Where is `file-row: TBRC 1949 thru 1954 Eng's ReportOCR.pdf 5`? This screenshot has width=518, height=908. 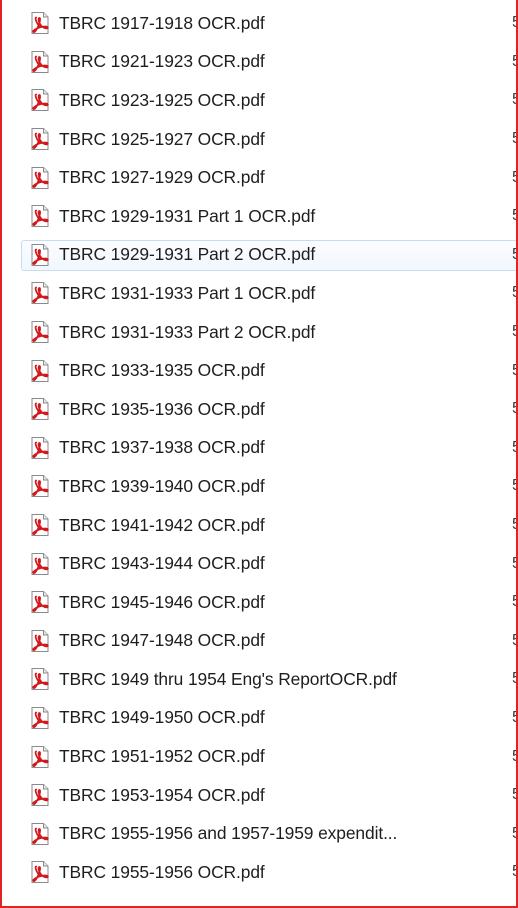
file-row: TBRC 1949 thru 1954 Eng's ReportOCR.pdf 5 is located at coordinates (259, 679).